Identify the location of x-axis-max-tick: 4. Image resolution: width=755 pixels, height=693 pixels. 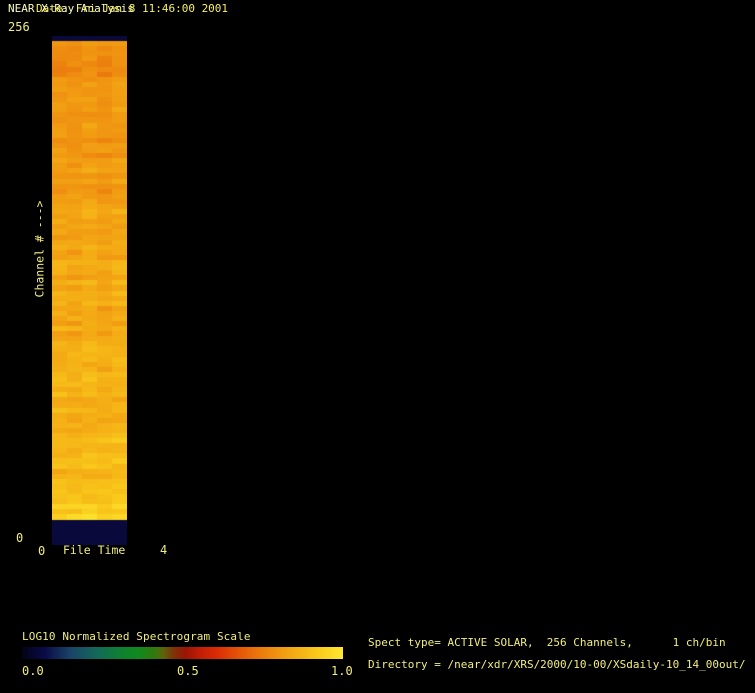
(164, 550).